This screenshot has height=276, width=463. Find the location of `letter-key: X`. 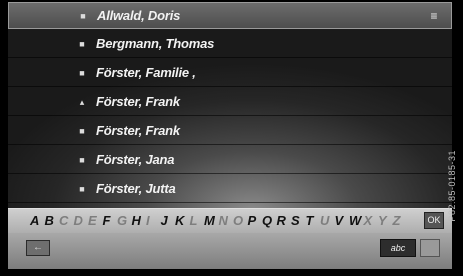

letter-key: X is located at coordinates (368, 220).